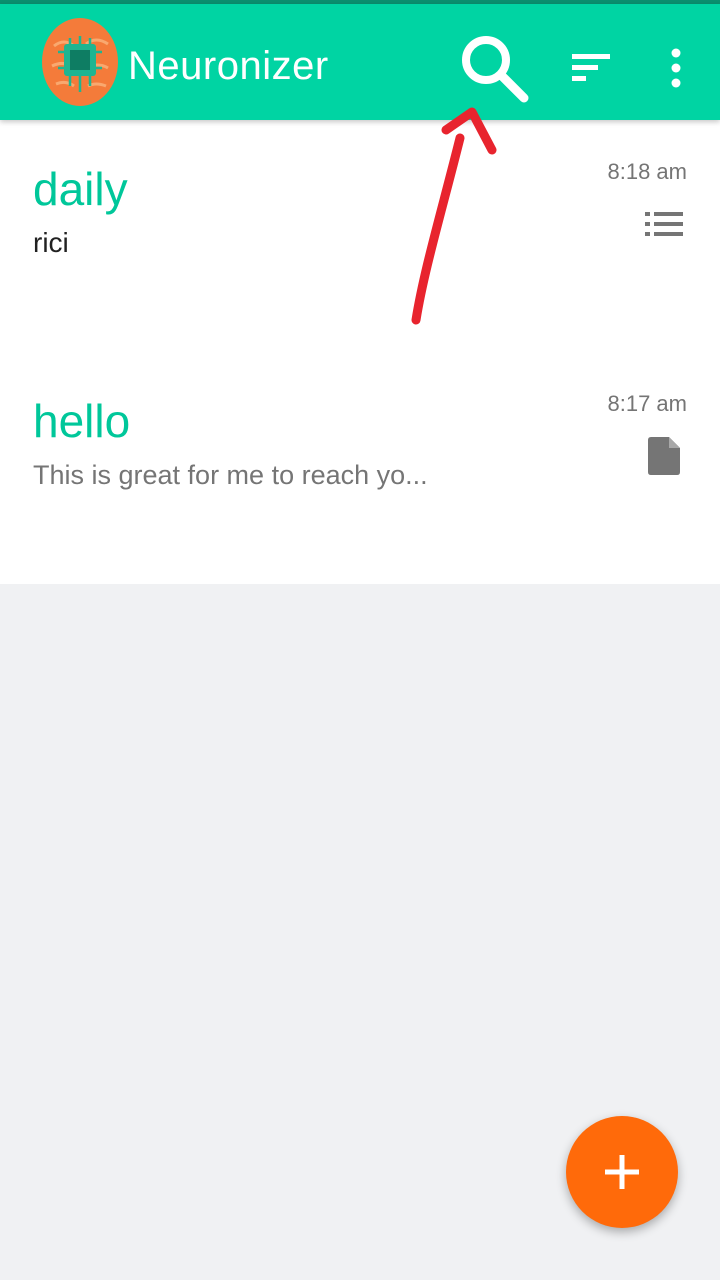 This screenshot has height=1280, width=720. I want to click on more-vert-icon, so click(676, 68).